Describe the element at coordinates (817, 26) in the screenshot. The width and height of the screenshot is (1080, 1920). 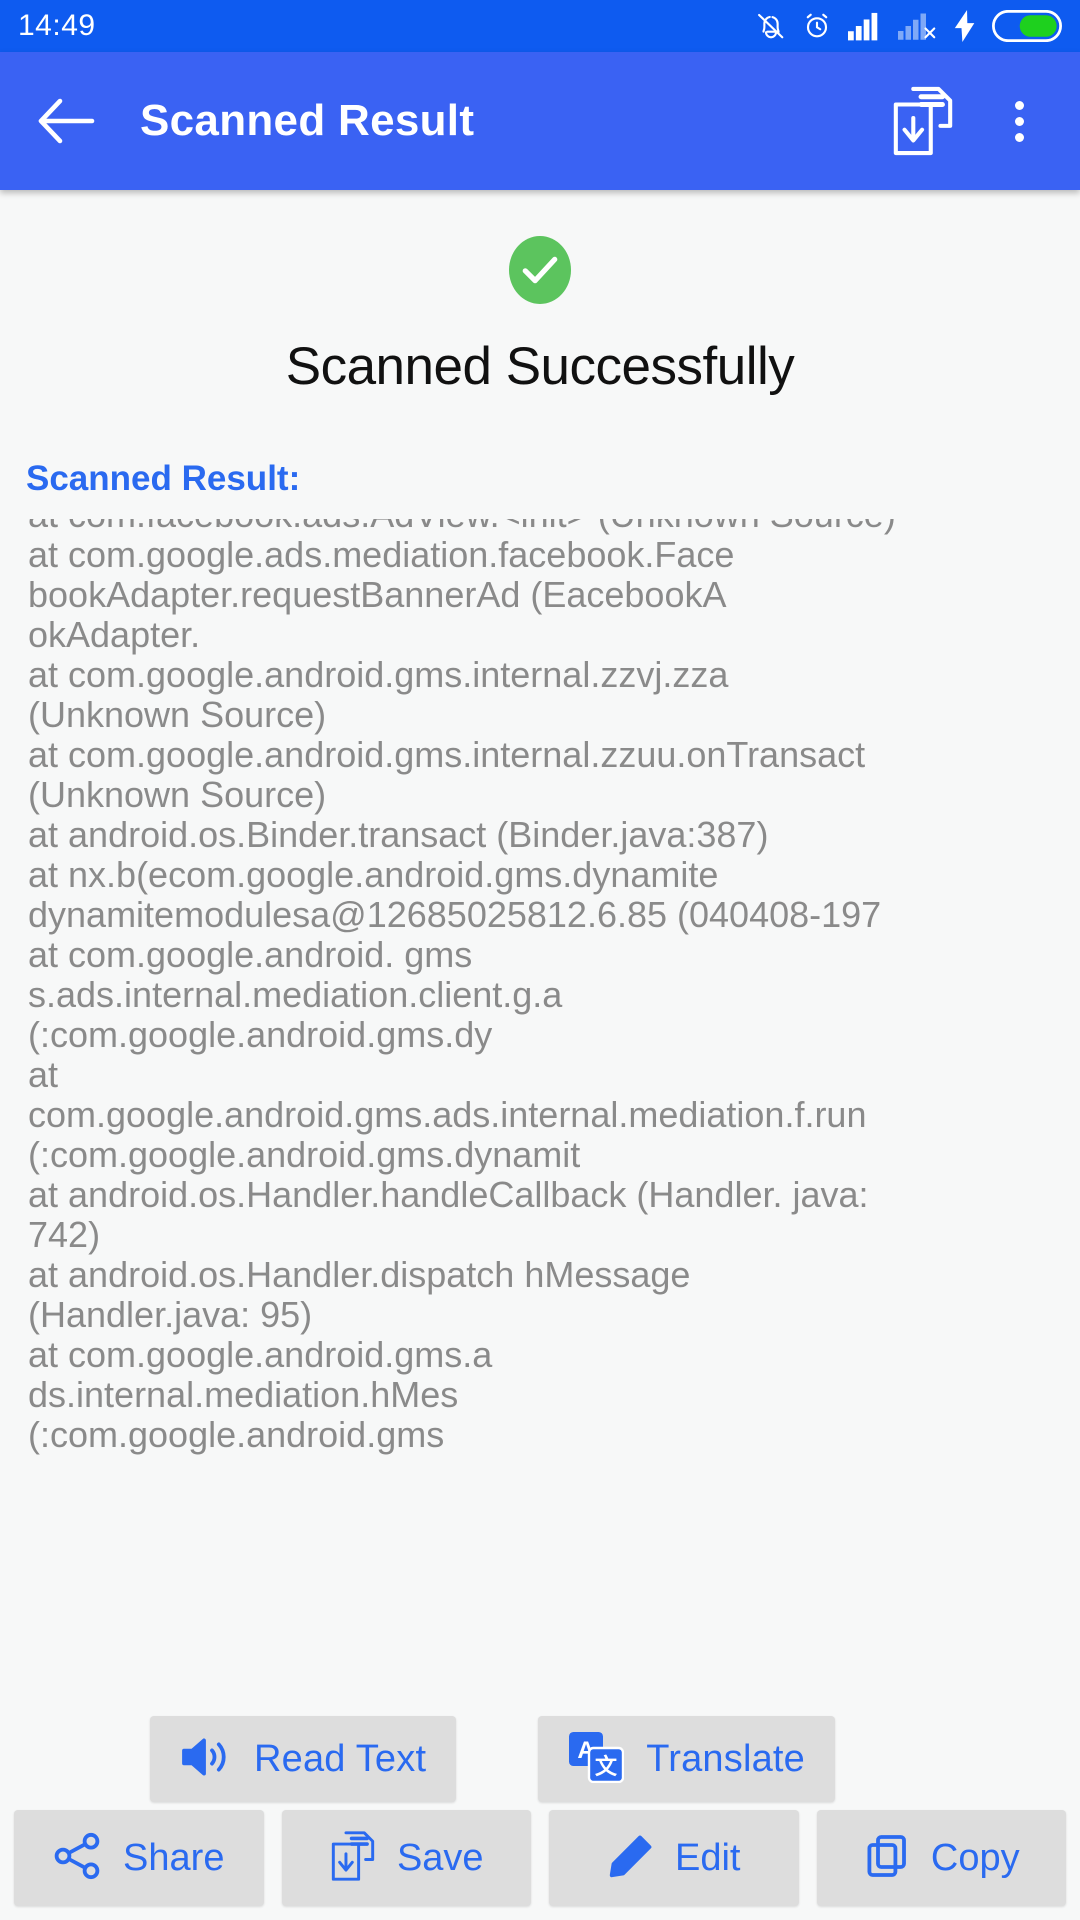
I see `alarm-icon` at that location.